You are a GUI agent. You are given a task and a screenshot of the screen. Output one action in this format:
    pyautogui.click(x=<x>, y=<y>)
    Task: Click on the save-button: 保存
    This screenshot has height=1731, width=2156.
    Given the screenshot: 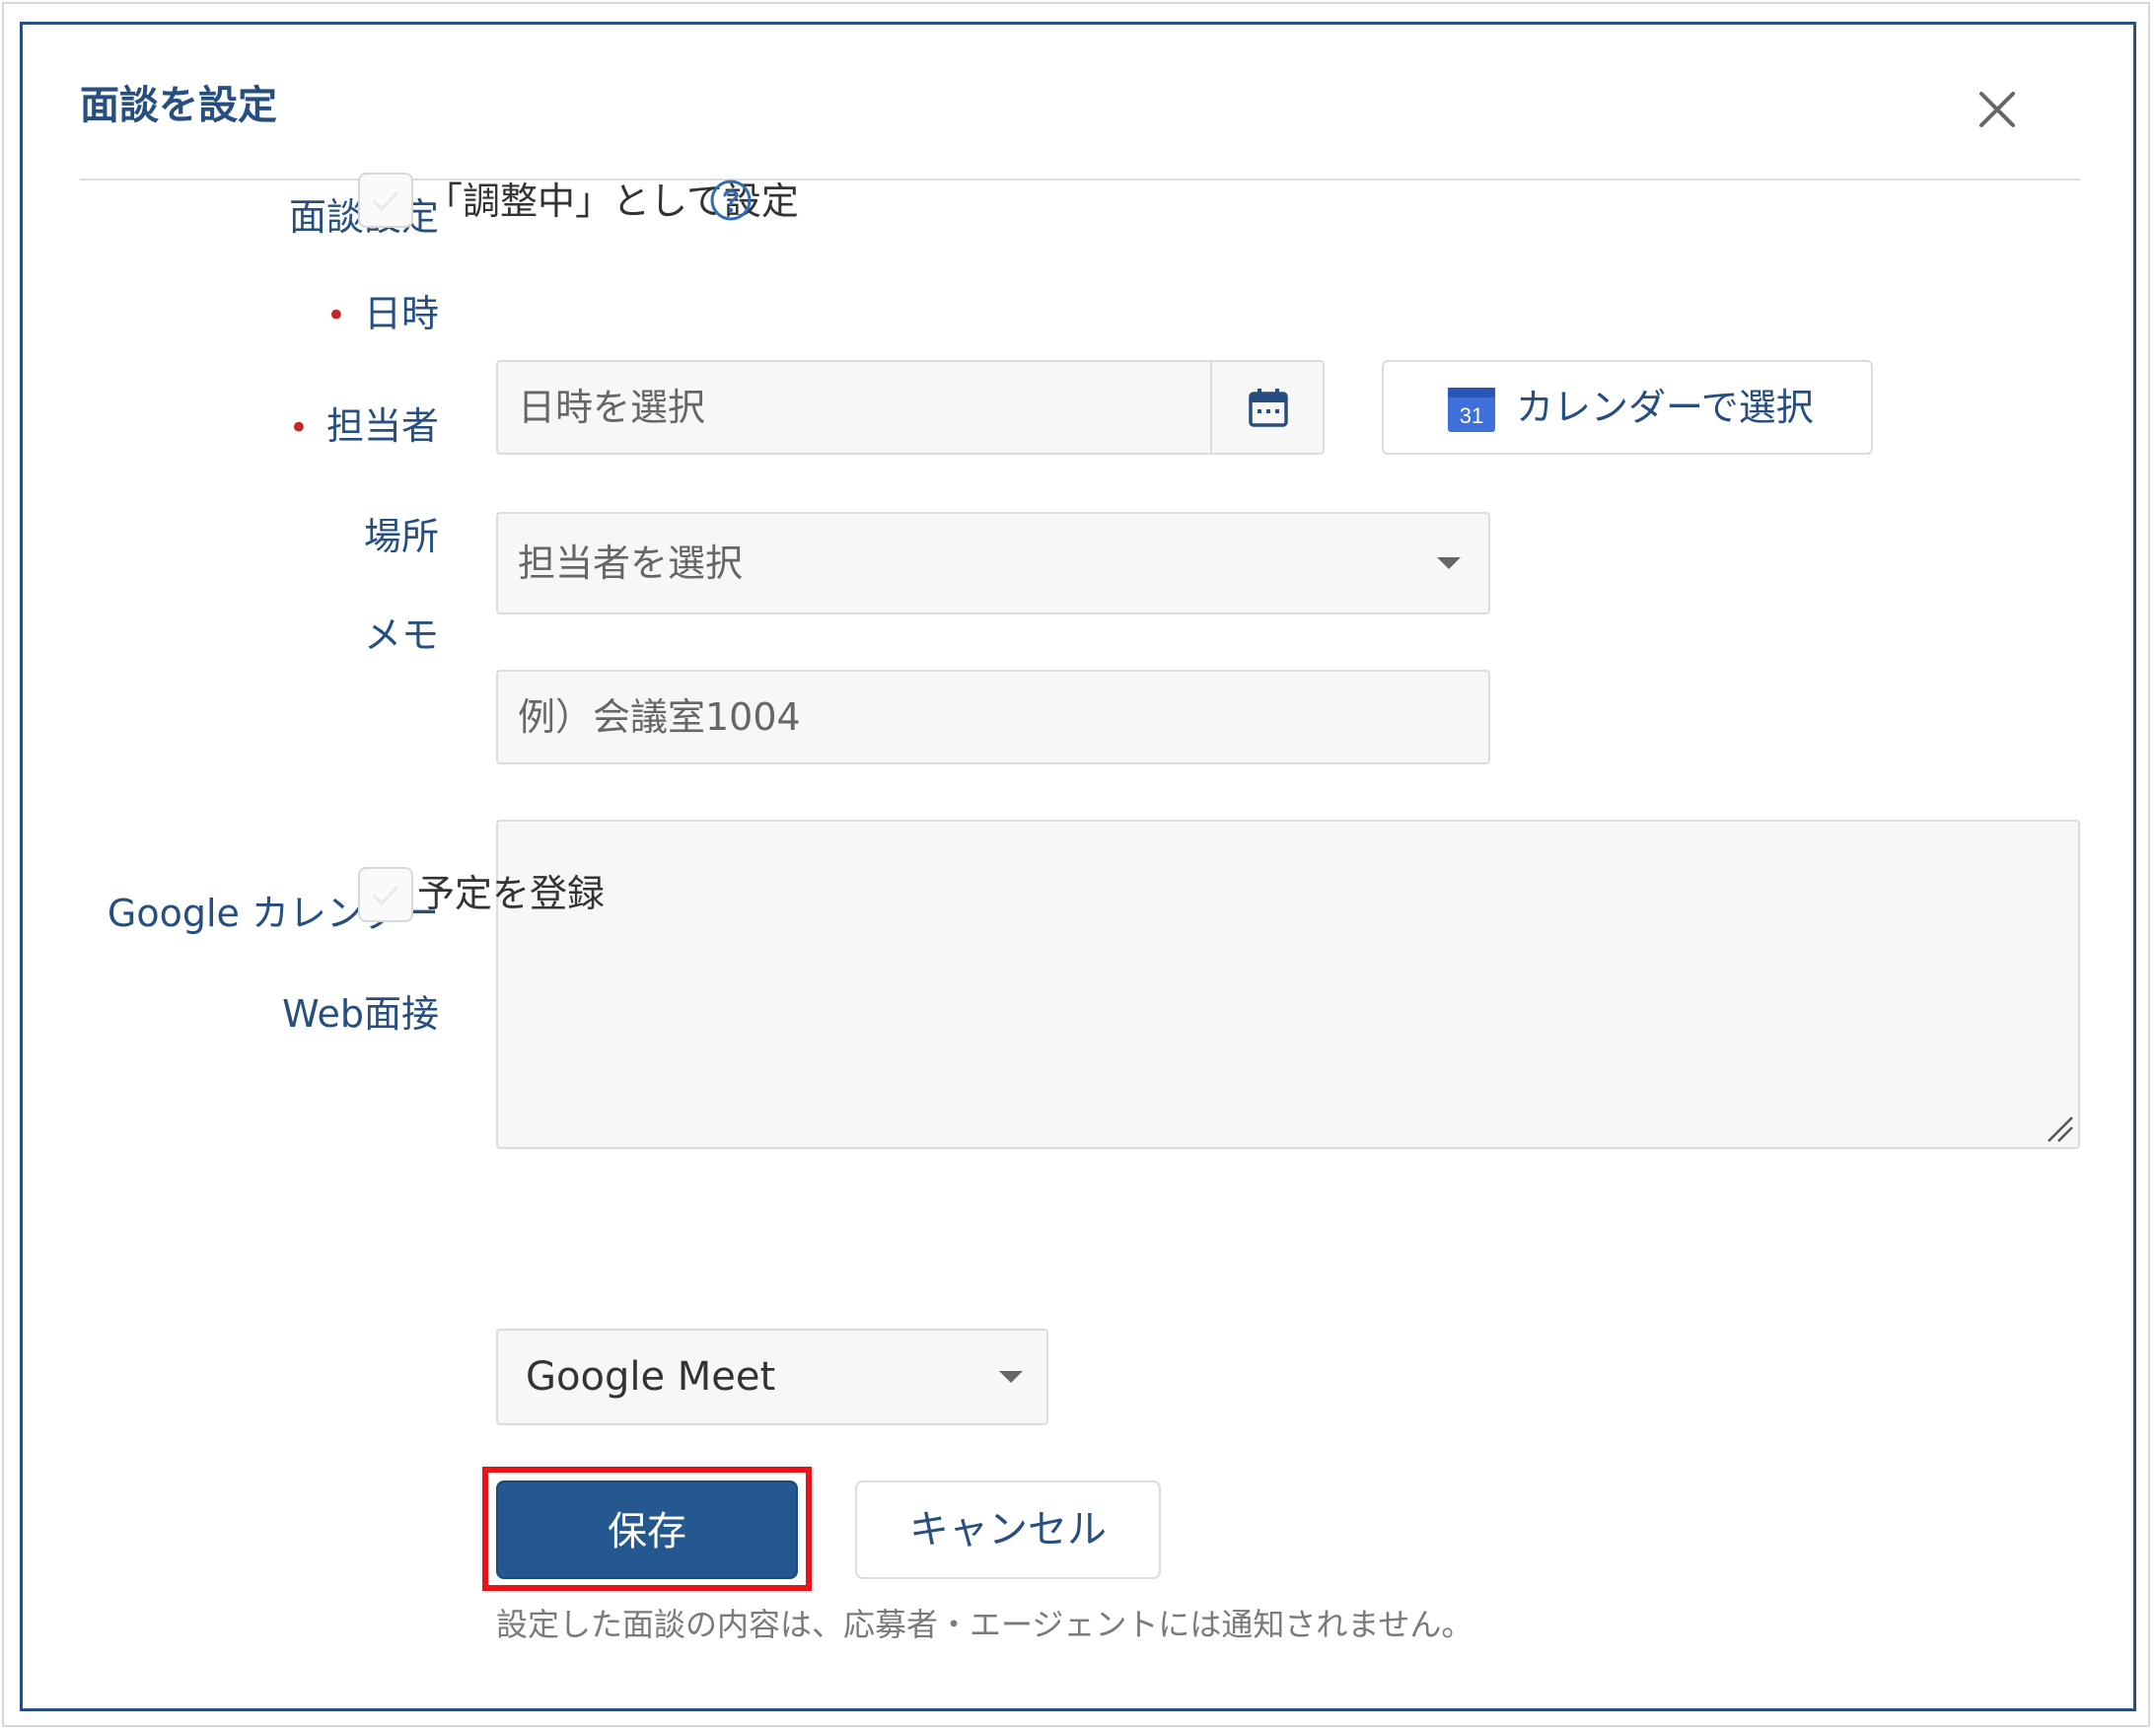 What is the action you would take?
    pyautogui.click(x=647, y=1530)
    